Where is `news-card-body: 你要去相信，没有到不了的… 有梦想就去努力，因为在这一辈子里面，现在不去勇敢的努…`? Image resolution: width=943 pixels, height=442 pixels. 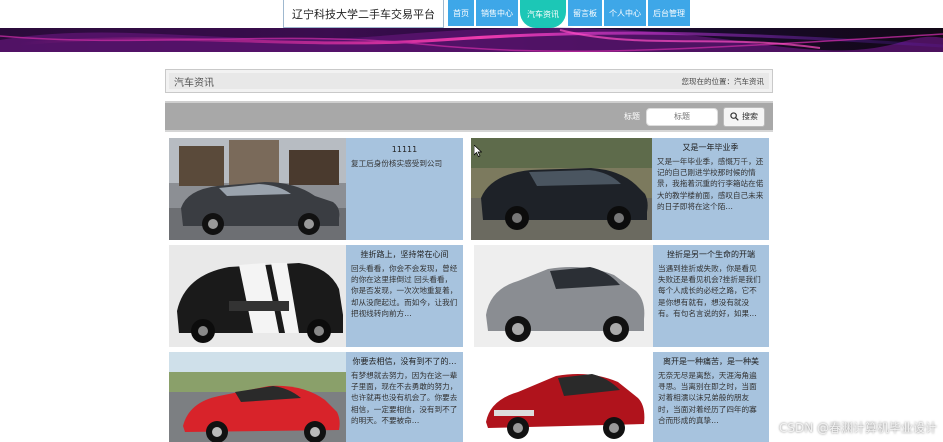 news-card-body: 你要去相信，没有到不了的… 有梦想就去努力，因为在这一辈子里面，现在不去勇敢的努… is located at coordinates (404, 397).